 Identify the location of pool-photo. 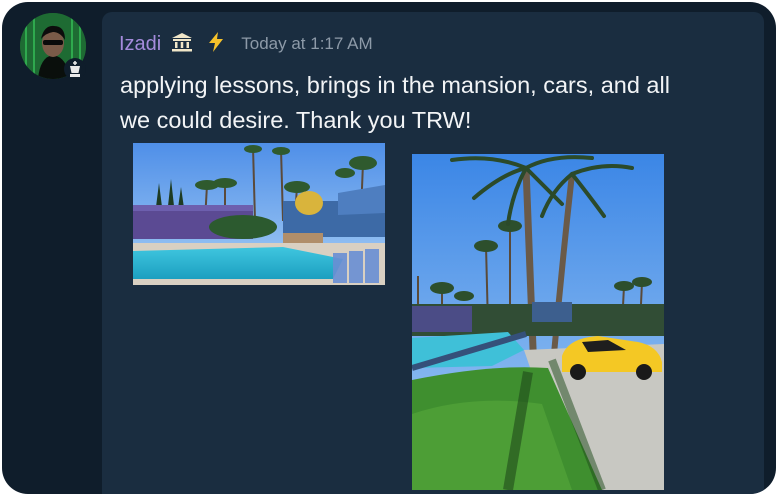
(259, 214).